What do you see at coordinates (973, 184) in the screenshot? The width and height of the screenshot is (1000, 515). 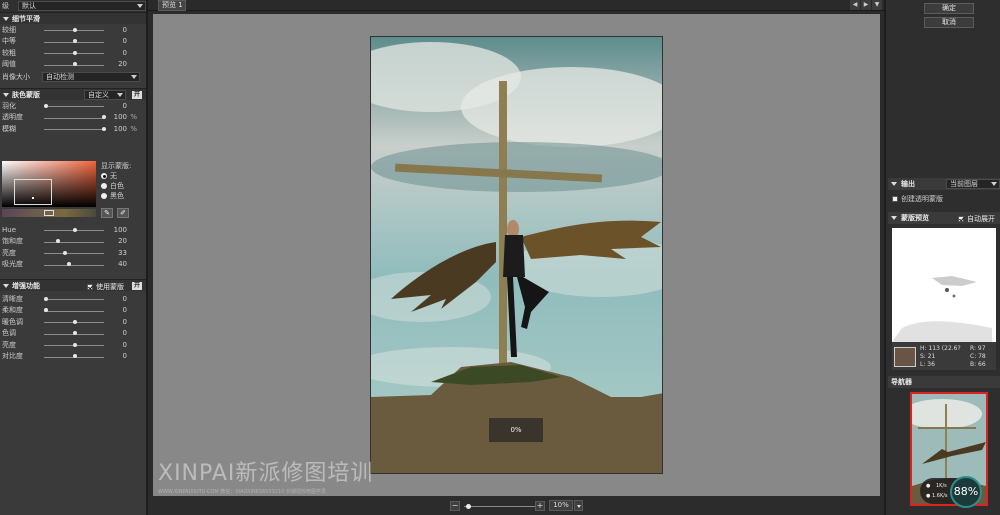 I see `output-select: 当前图层` at bounding box center [973, 184].